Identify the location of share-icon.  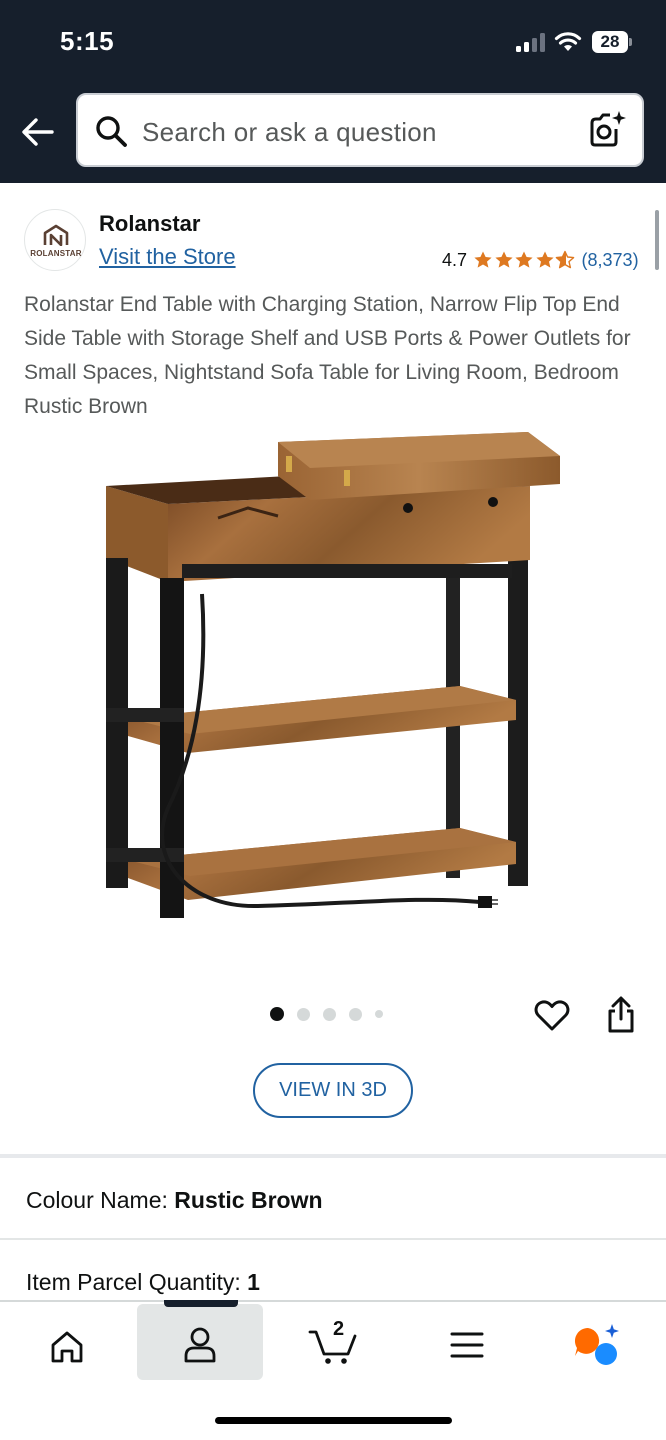
(621, 1015).